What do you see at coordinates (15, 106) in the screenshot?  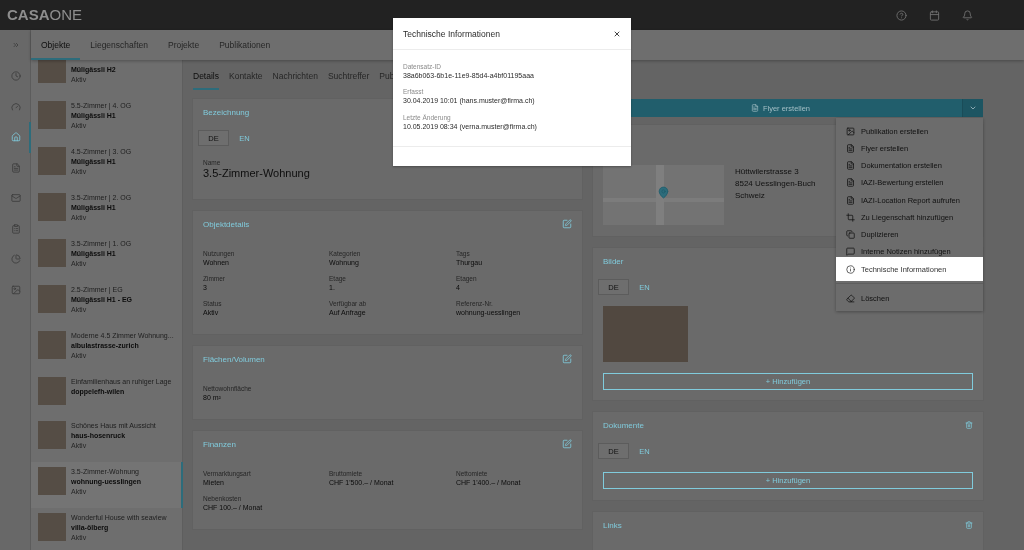 I see `gauge-icon` at bounding box center [15, 106].